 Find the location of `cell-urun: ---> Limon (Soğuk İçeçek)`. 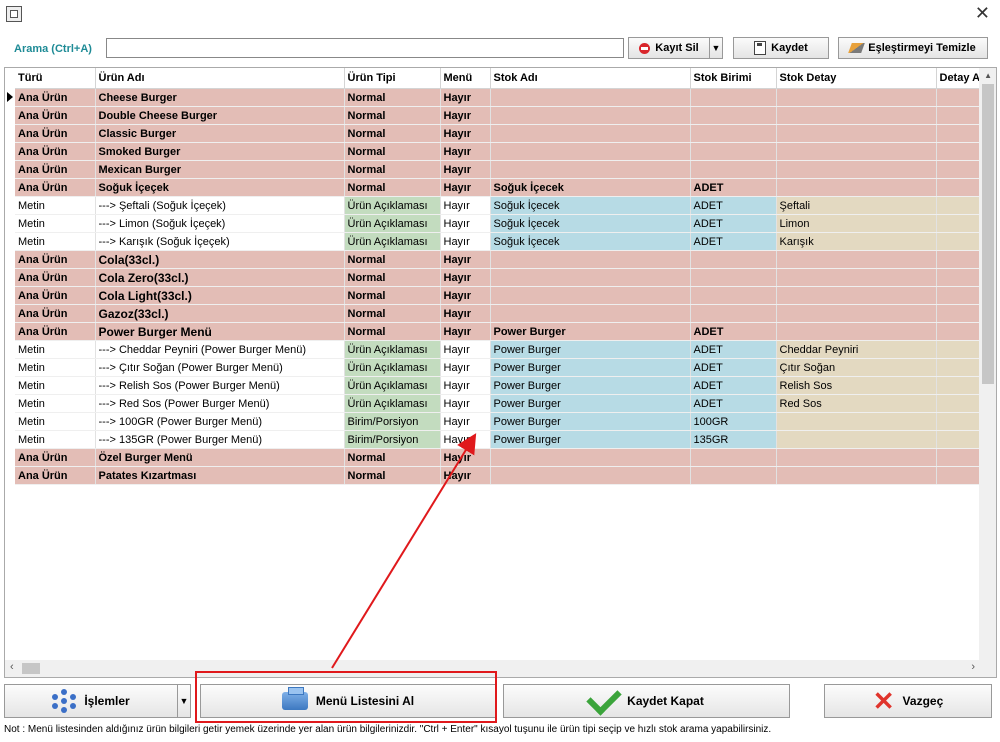

cell-urun: ---> Limon (Soğuk İçeçek) is located at coordinates (220, 223).